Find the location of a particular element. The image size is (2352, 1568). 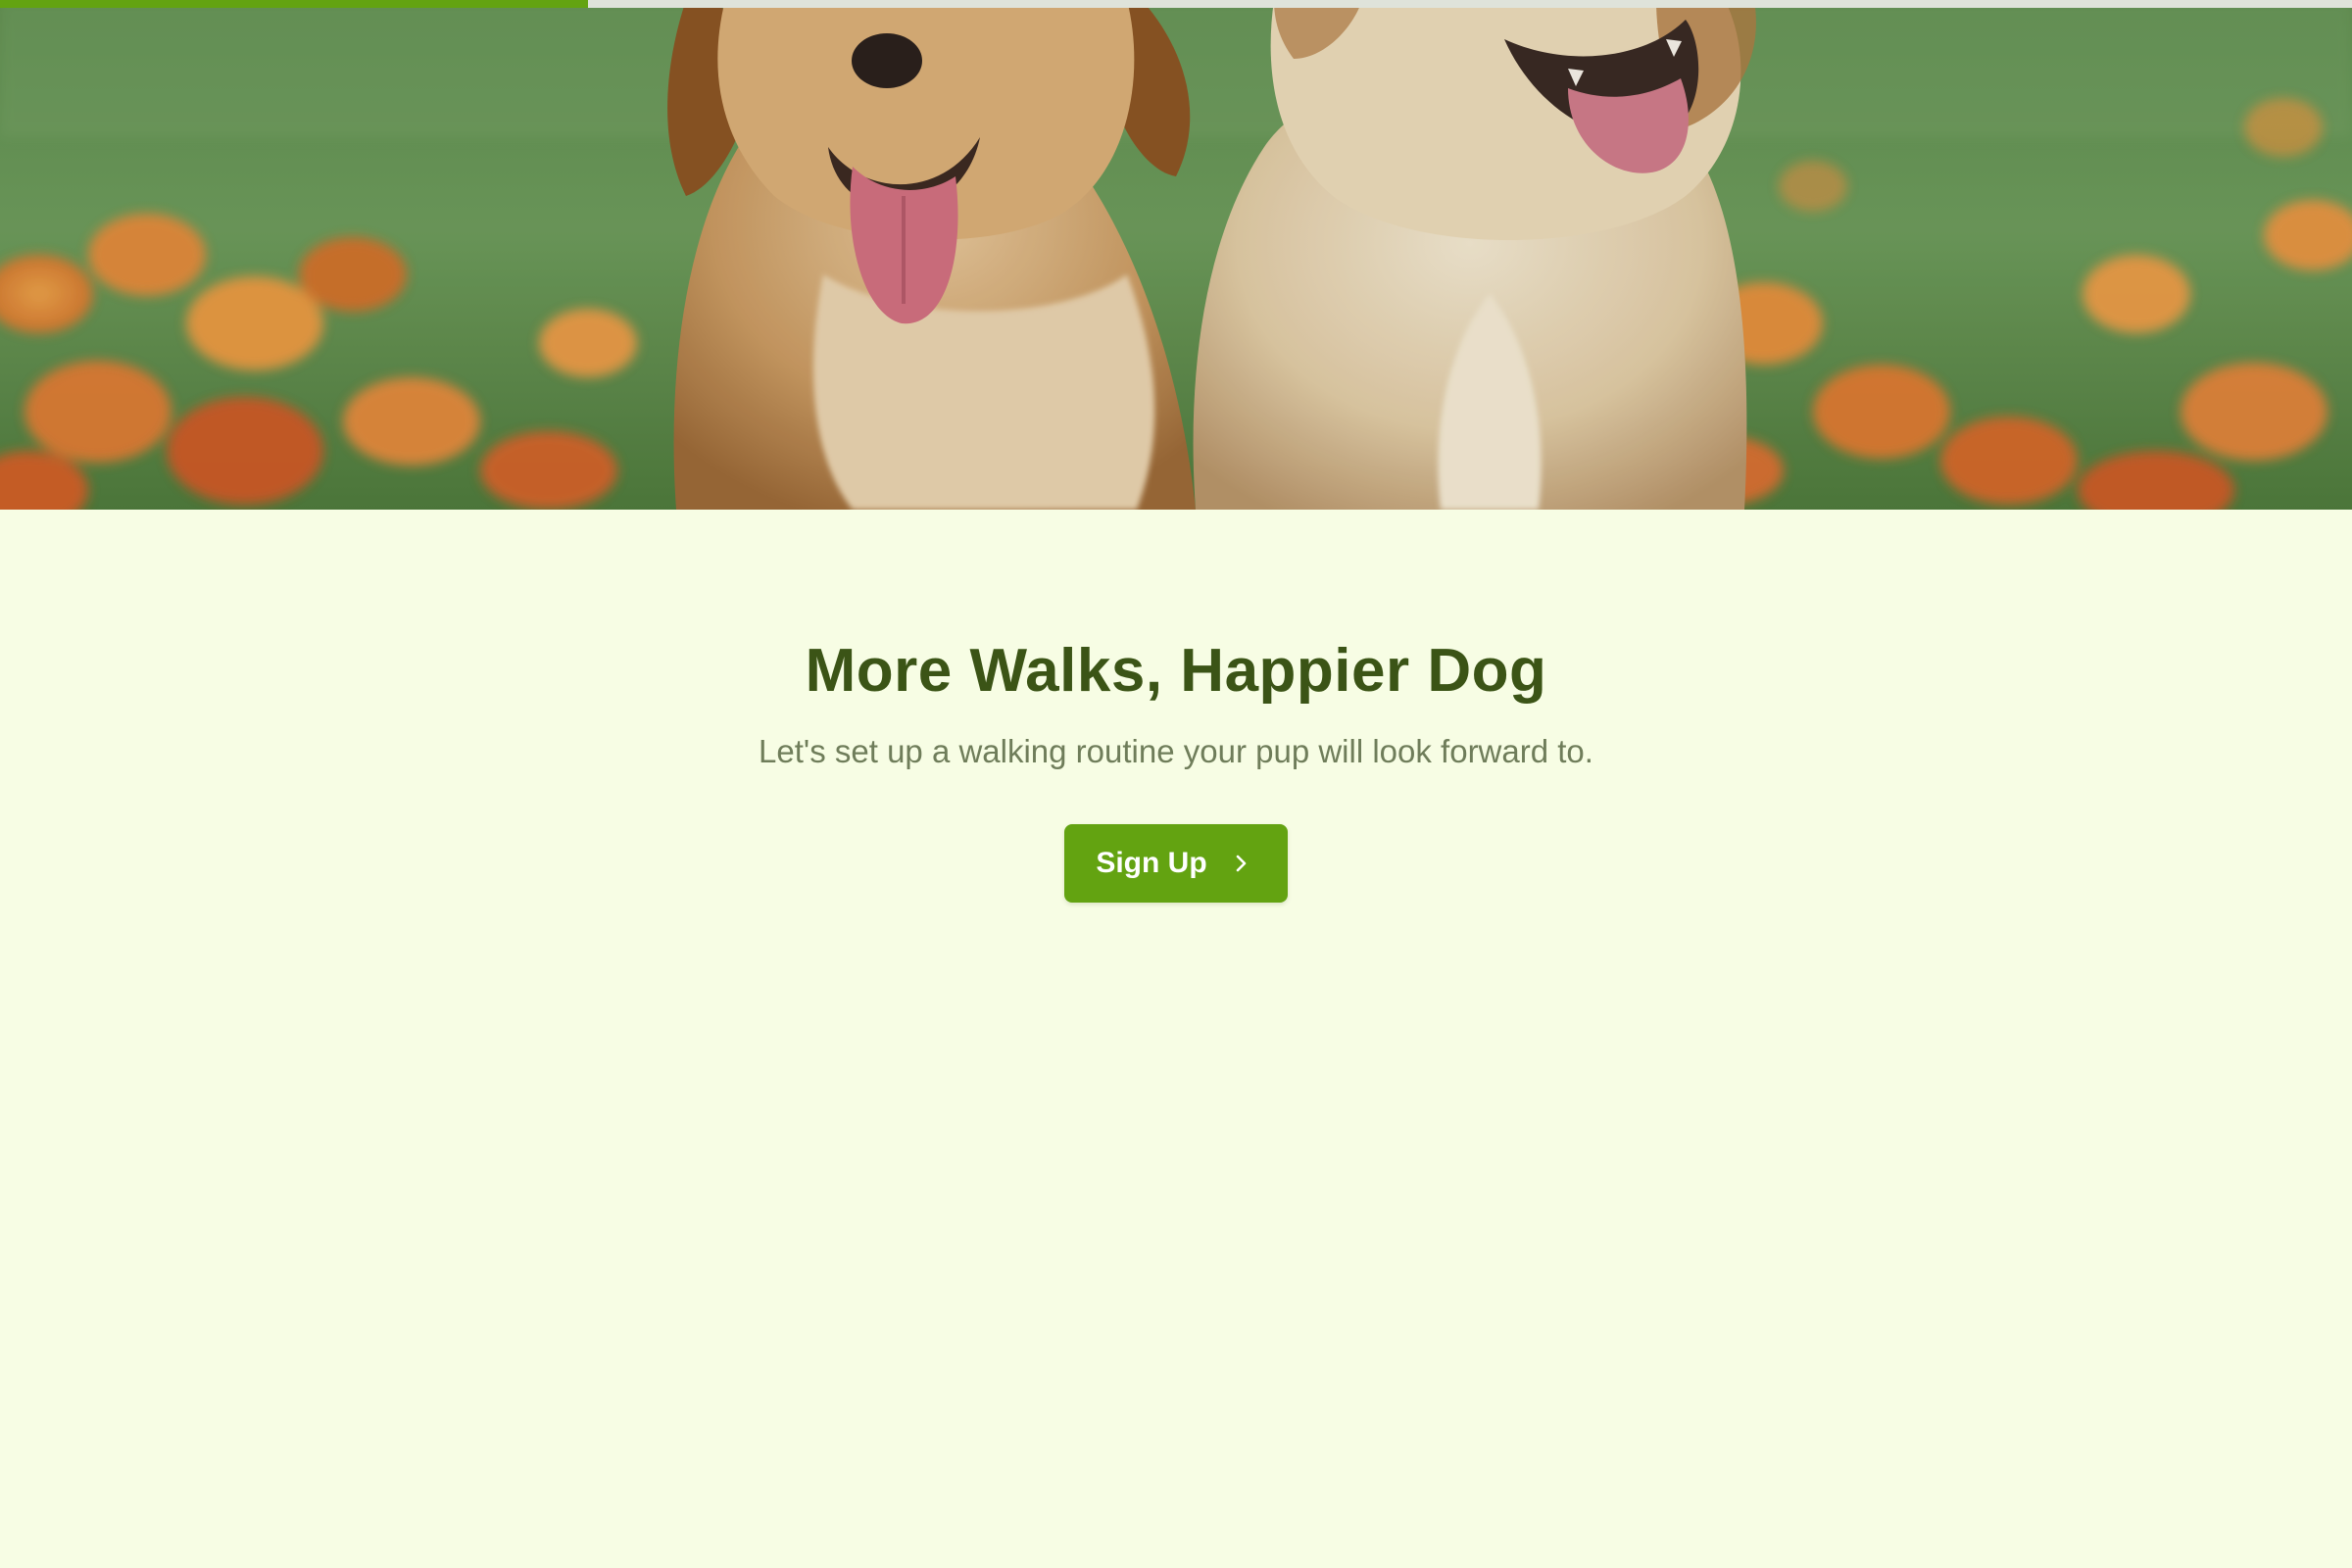

page-title: More Walks, Happier Dog is located at coordinates (1176, 671).